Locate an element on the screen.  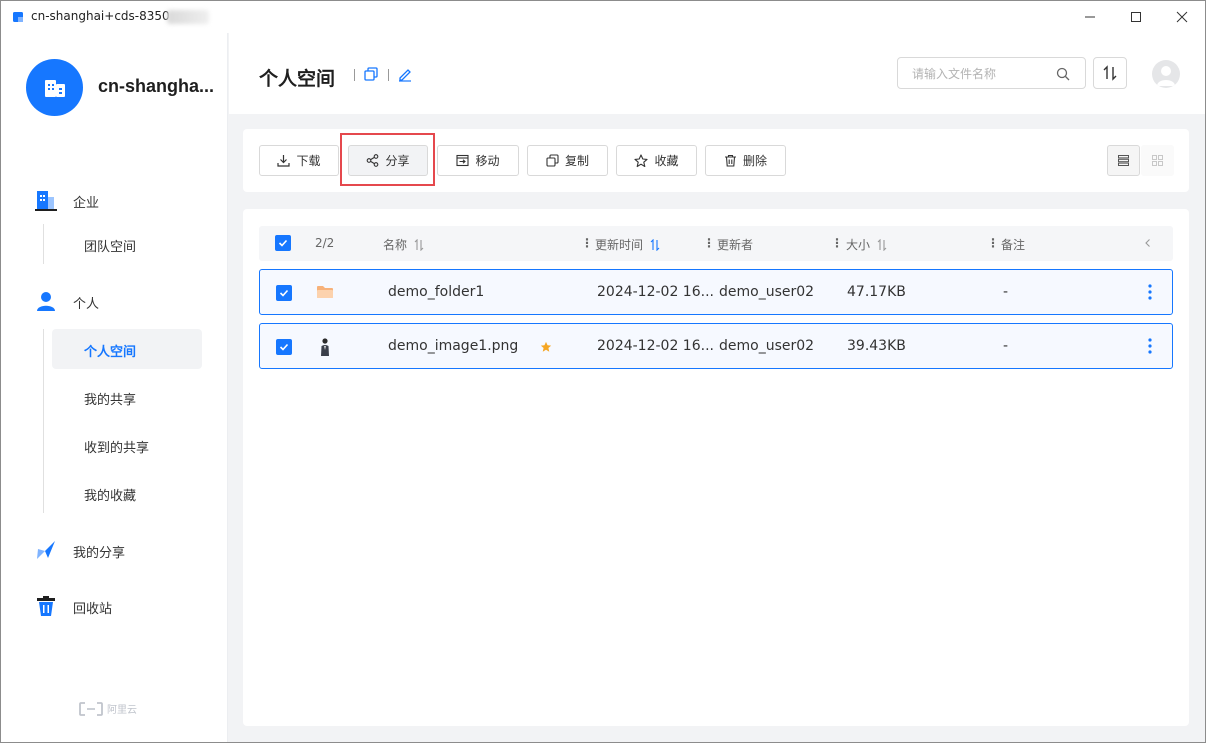
redacted-title-part is located at coordinates (188, 17).